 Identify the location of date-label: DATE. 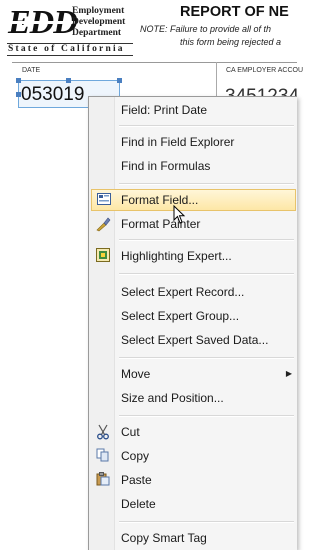
(31, 70).